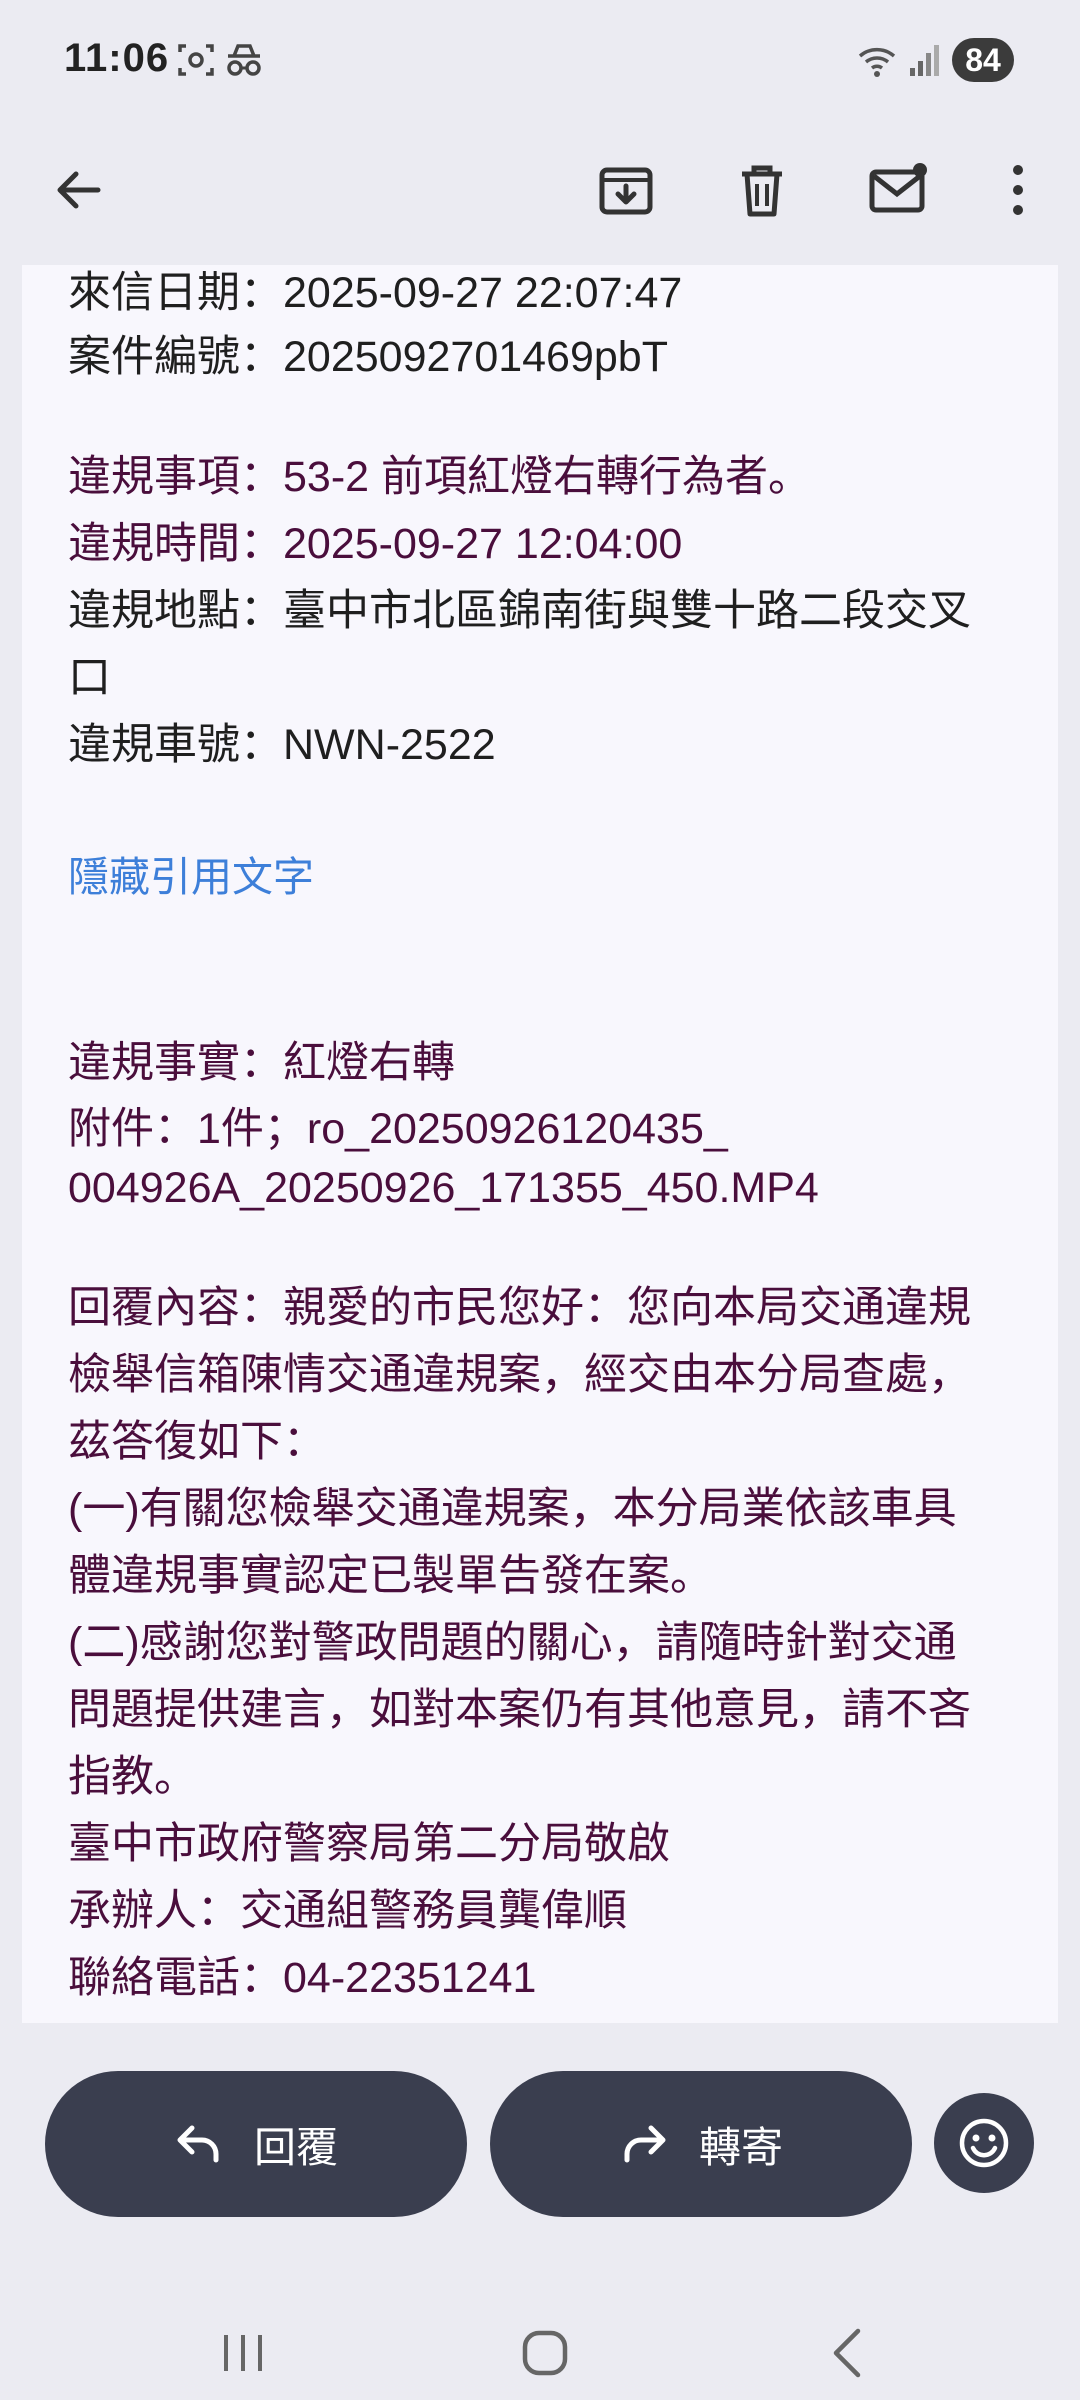 The height and width of the screenshot is (2400, 1080). Describe the element at coordinates (443, 1188) in the screenshot. I see `attachment-filename: 004926A_20250926_171355_450.MP4` at that location.